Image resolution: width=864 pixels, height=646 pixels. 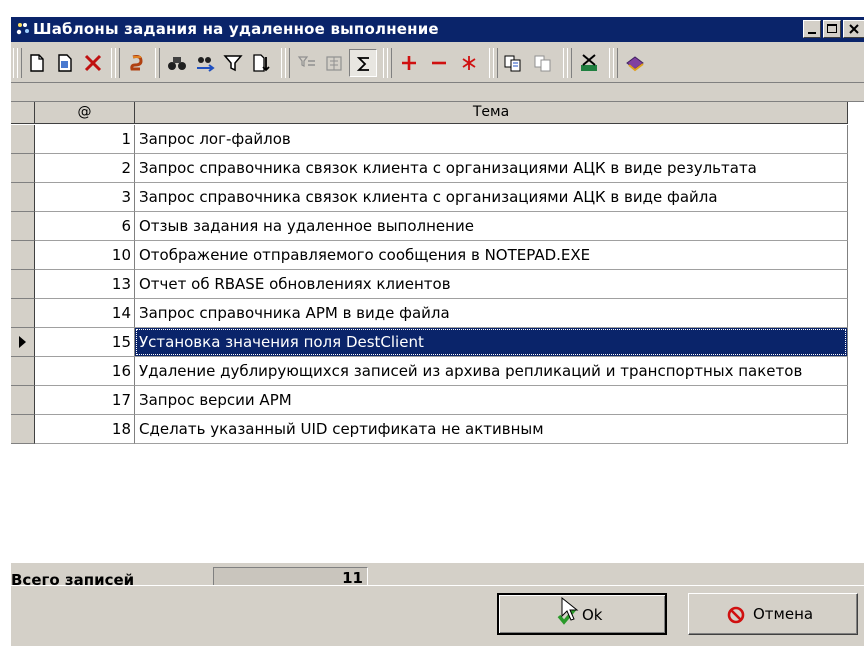 What do you see at coordinates (736, 615) in the screenshot?
I see `no-entry-icon` at bounding box center [736, 615].